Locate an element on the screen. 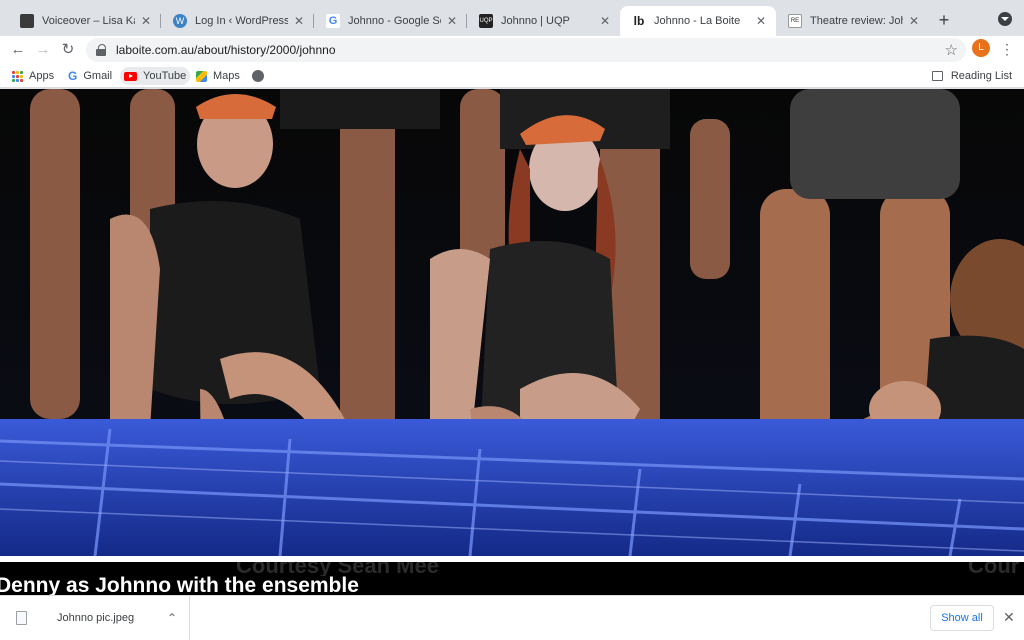 This screenshot has height=640, width=1024. bookmark-gmail: G Gmail is located at coordinates (90, 76).